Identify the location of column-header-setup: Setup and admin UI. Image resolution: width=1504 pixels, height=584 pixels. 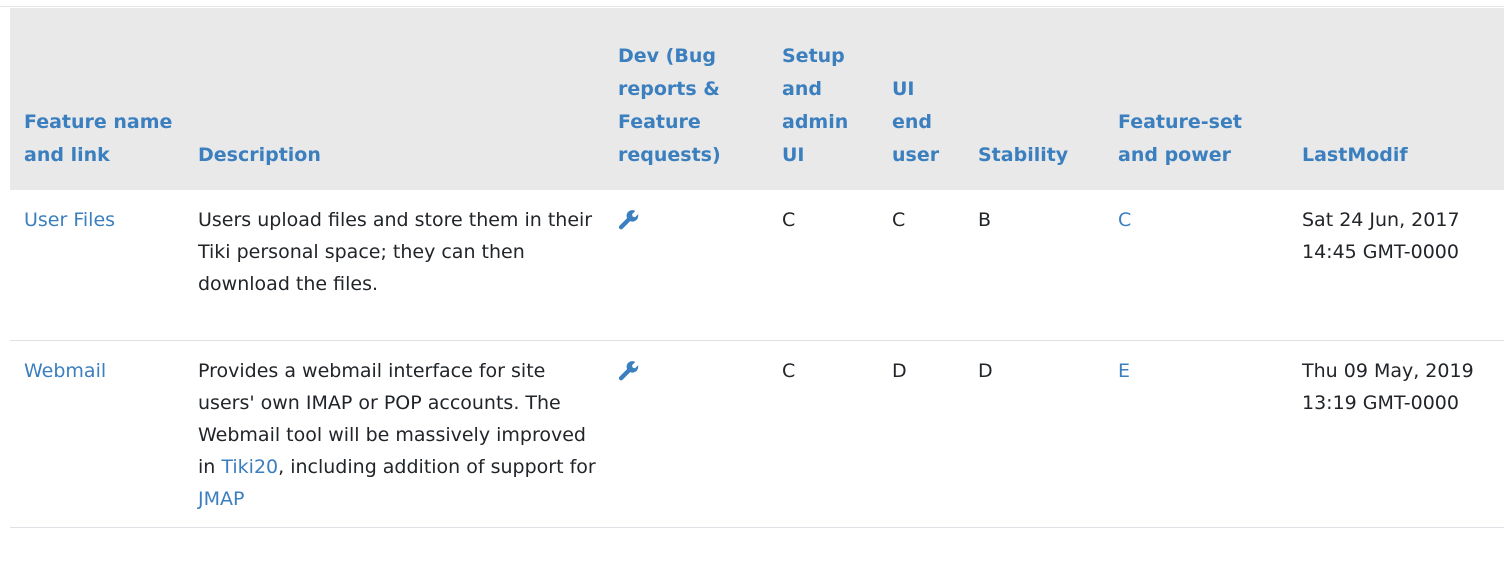
(823, 99).